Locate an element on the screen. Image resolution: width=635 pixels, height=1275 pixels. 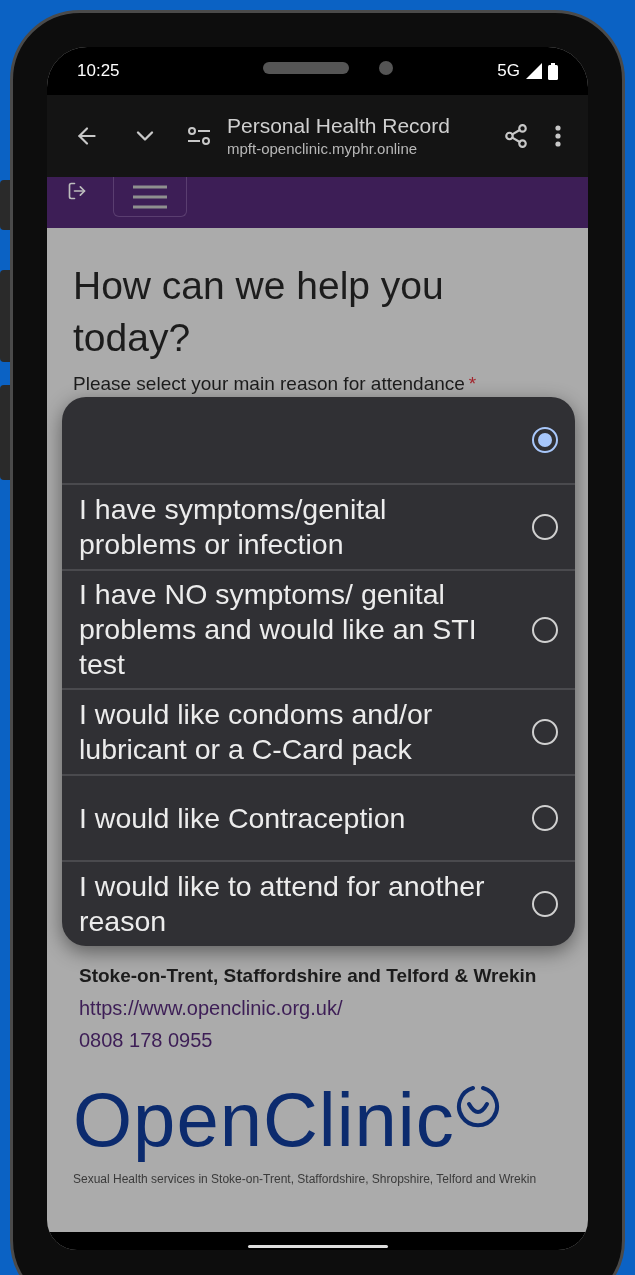
menu-icon is located at coordinates (150, 196).